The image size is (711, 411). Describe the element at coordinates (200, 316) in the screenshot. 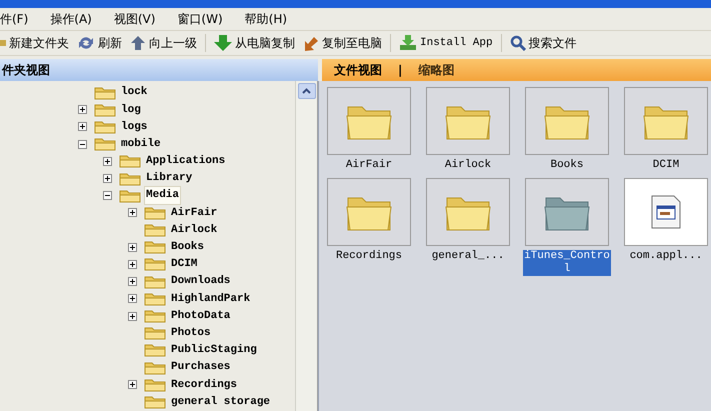

I see `tree-item: PhotoData` at that location.